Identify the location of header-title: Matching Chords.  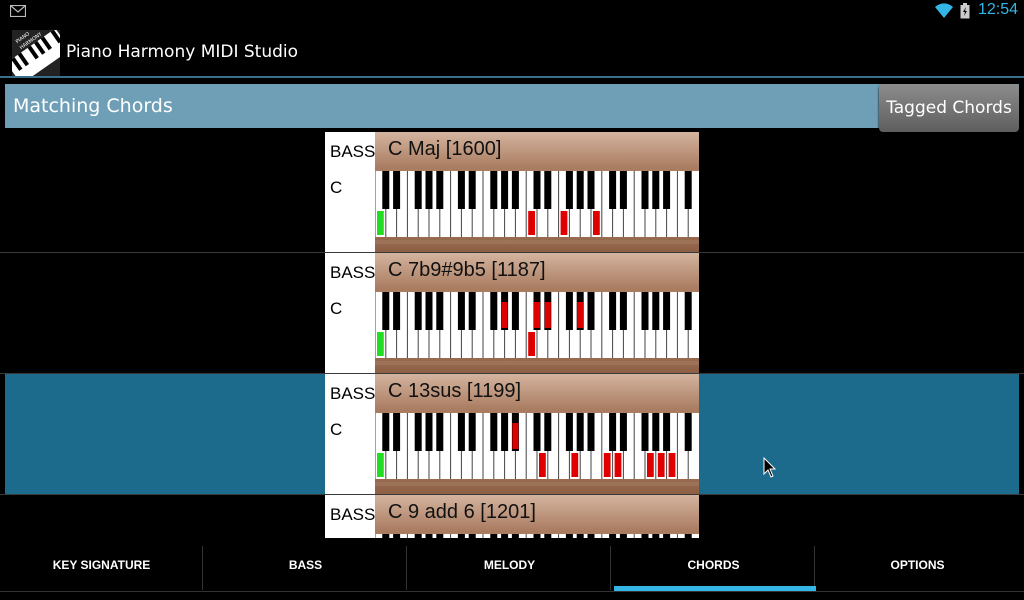
(93, 106).